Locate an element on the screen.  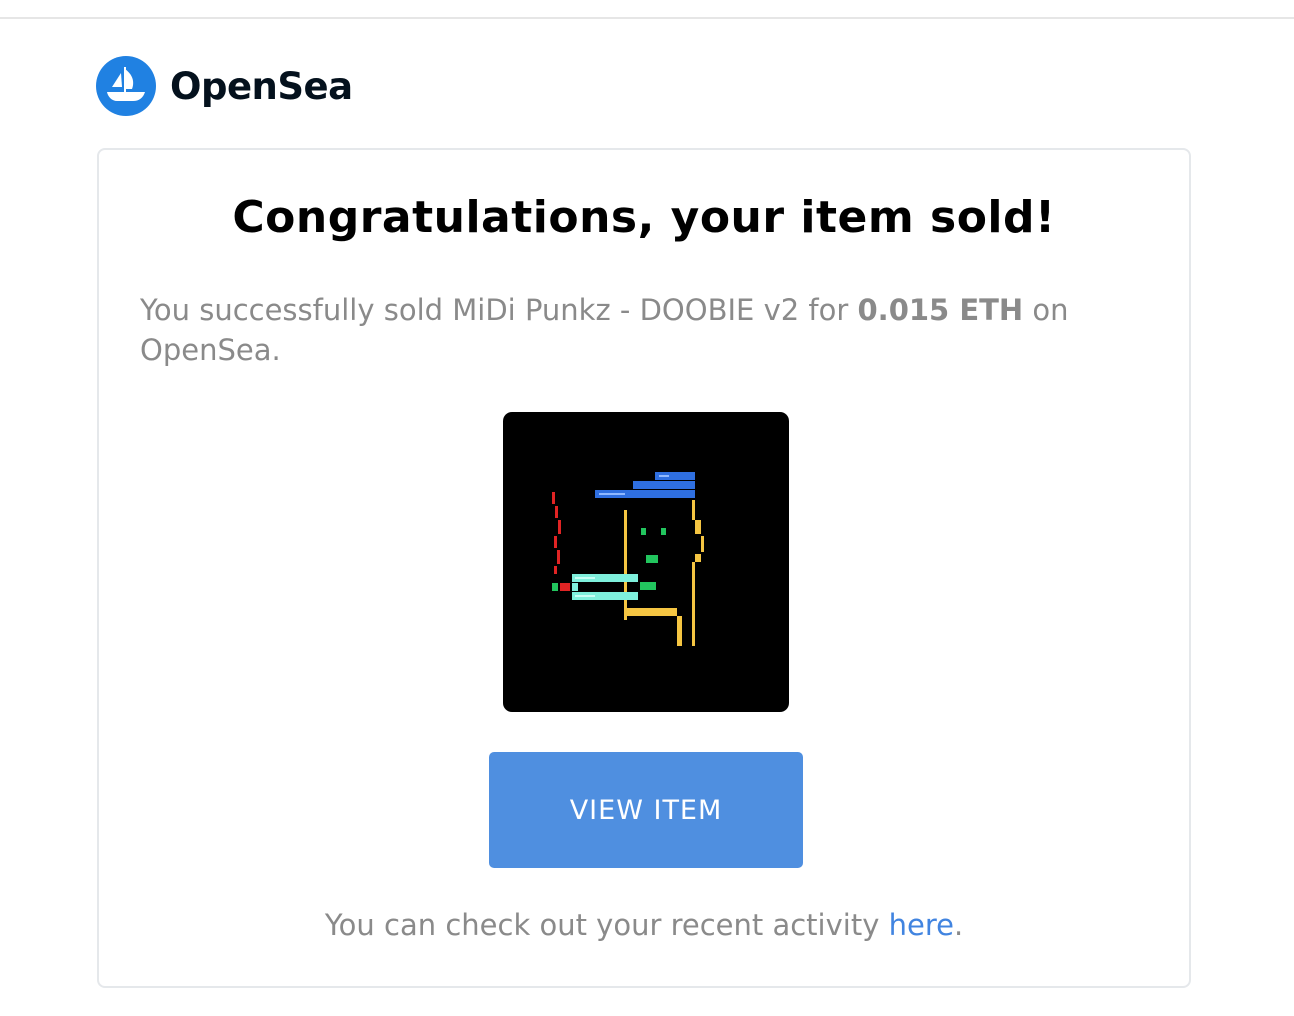
view-item-button: VIEW ITEM is located at coordinates (646, 810).